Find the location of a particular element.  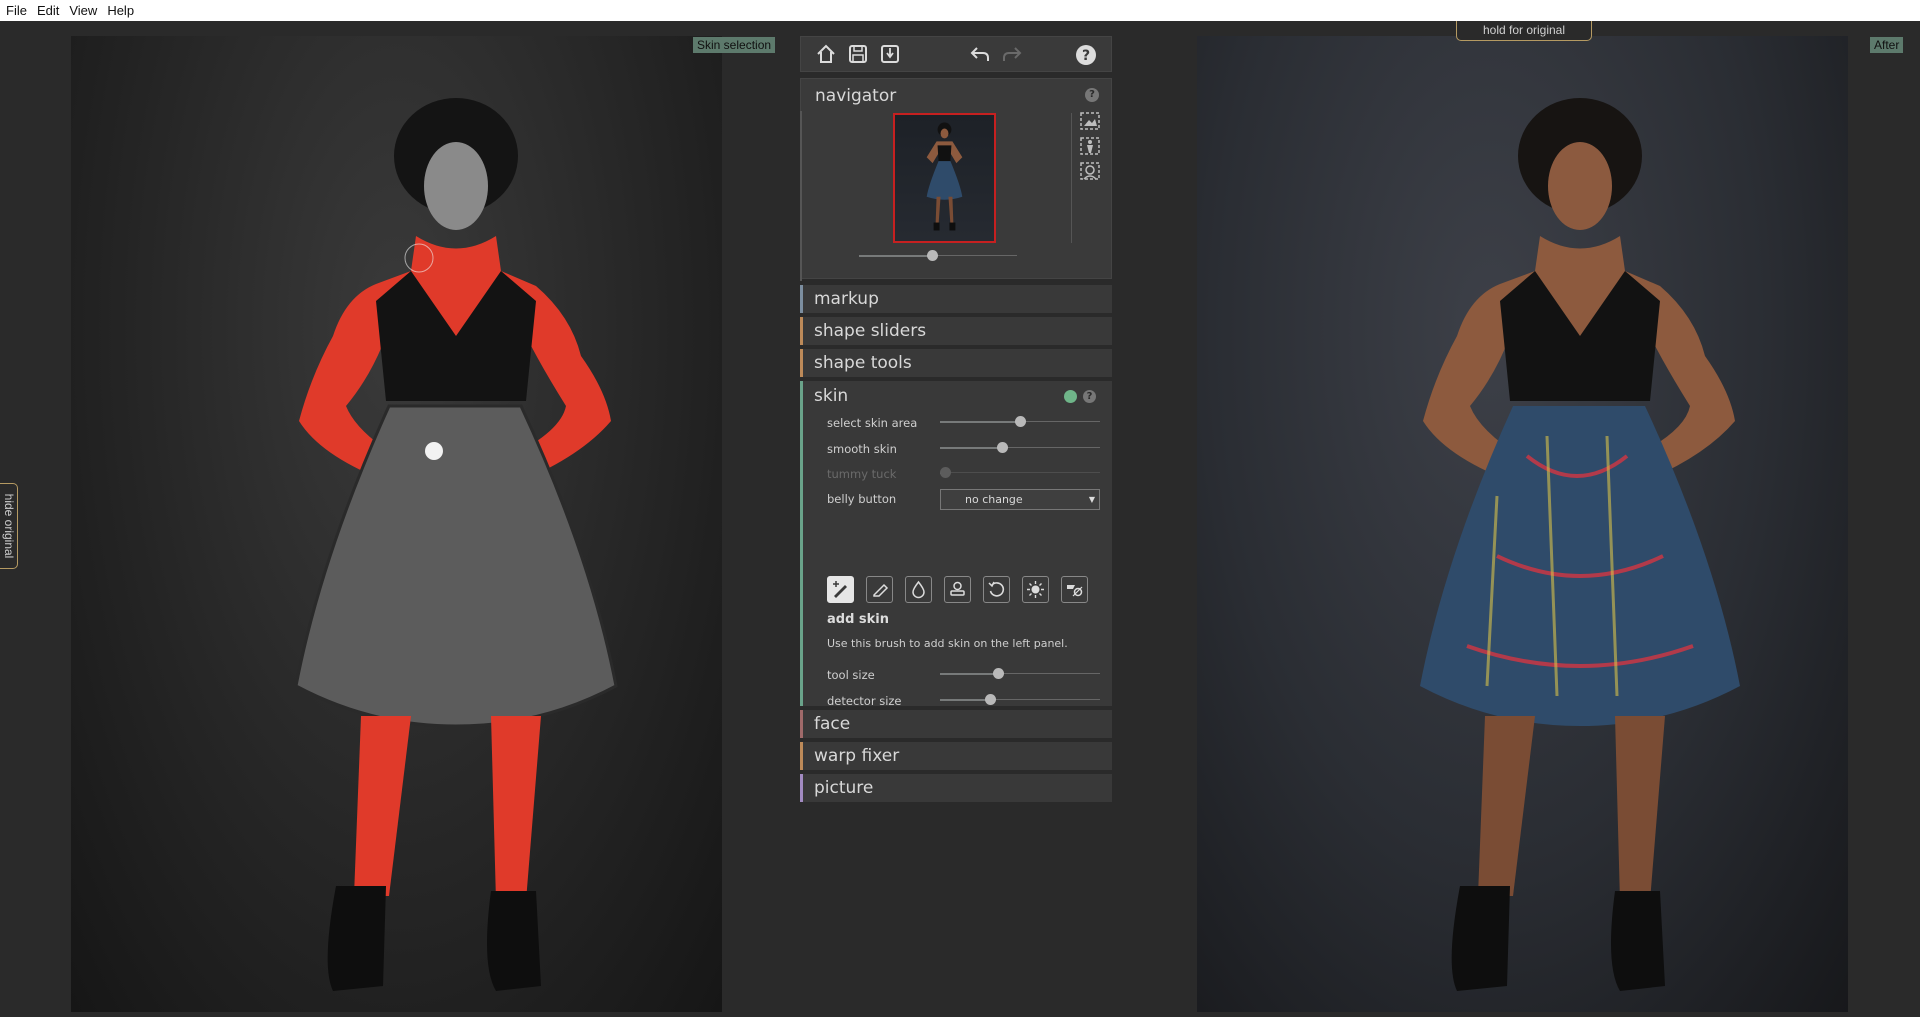

hide-original-label: hide original is located at coordinates (8, 526).